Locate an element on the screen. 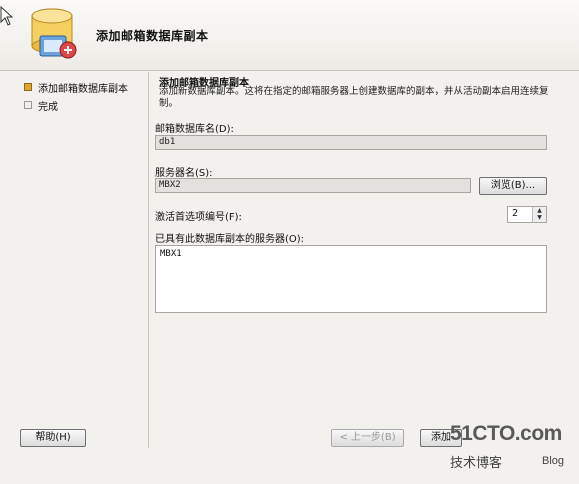 The image size is (579, 484). existing-servers-list: MBX1 is located at coordinates (351, 279).